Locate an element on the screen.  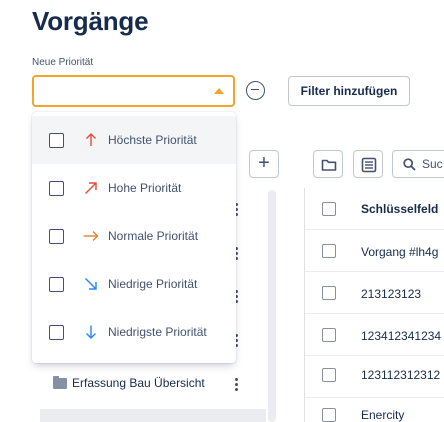
table-header-row: Schlüsselfeld is located at coordinates (374, 209).